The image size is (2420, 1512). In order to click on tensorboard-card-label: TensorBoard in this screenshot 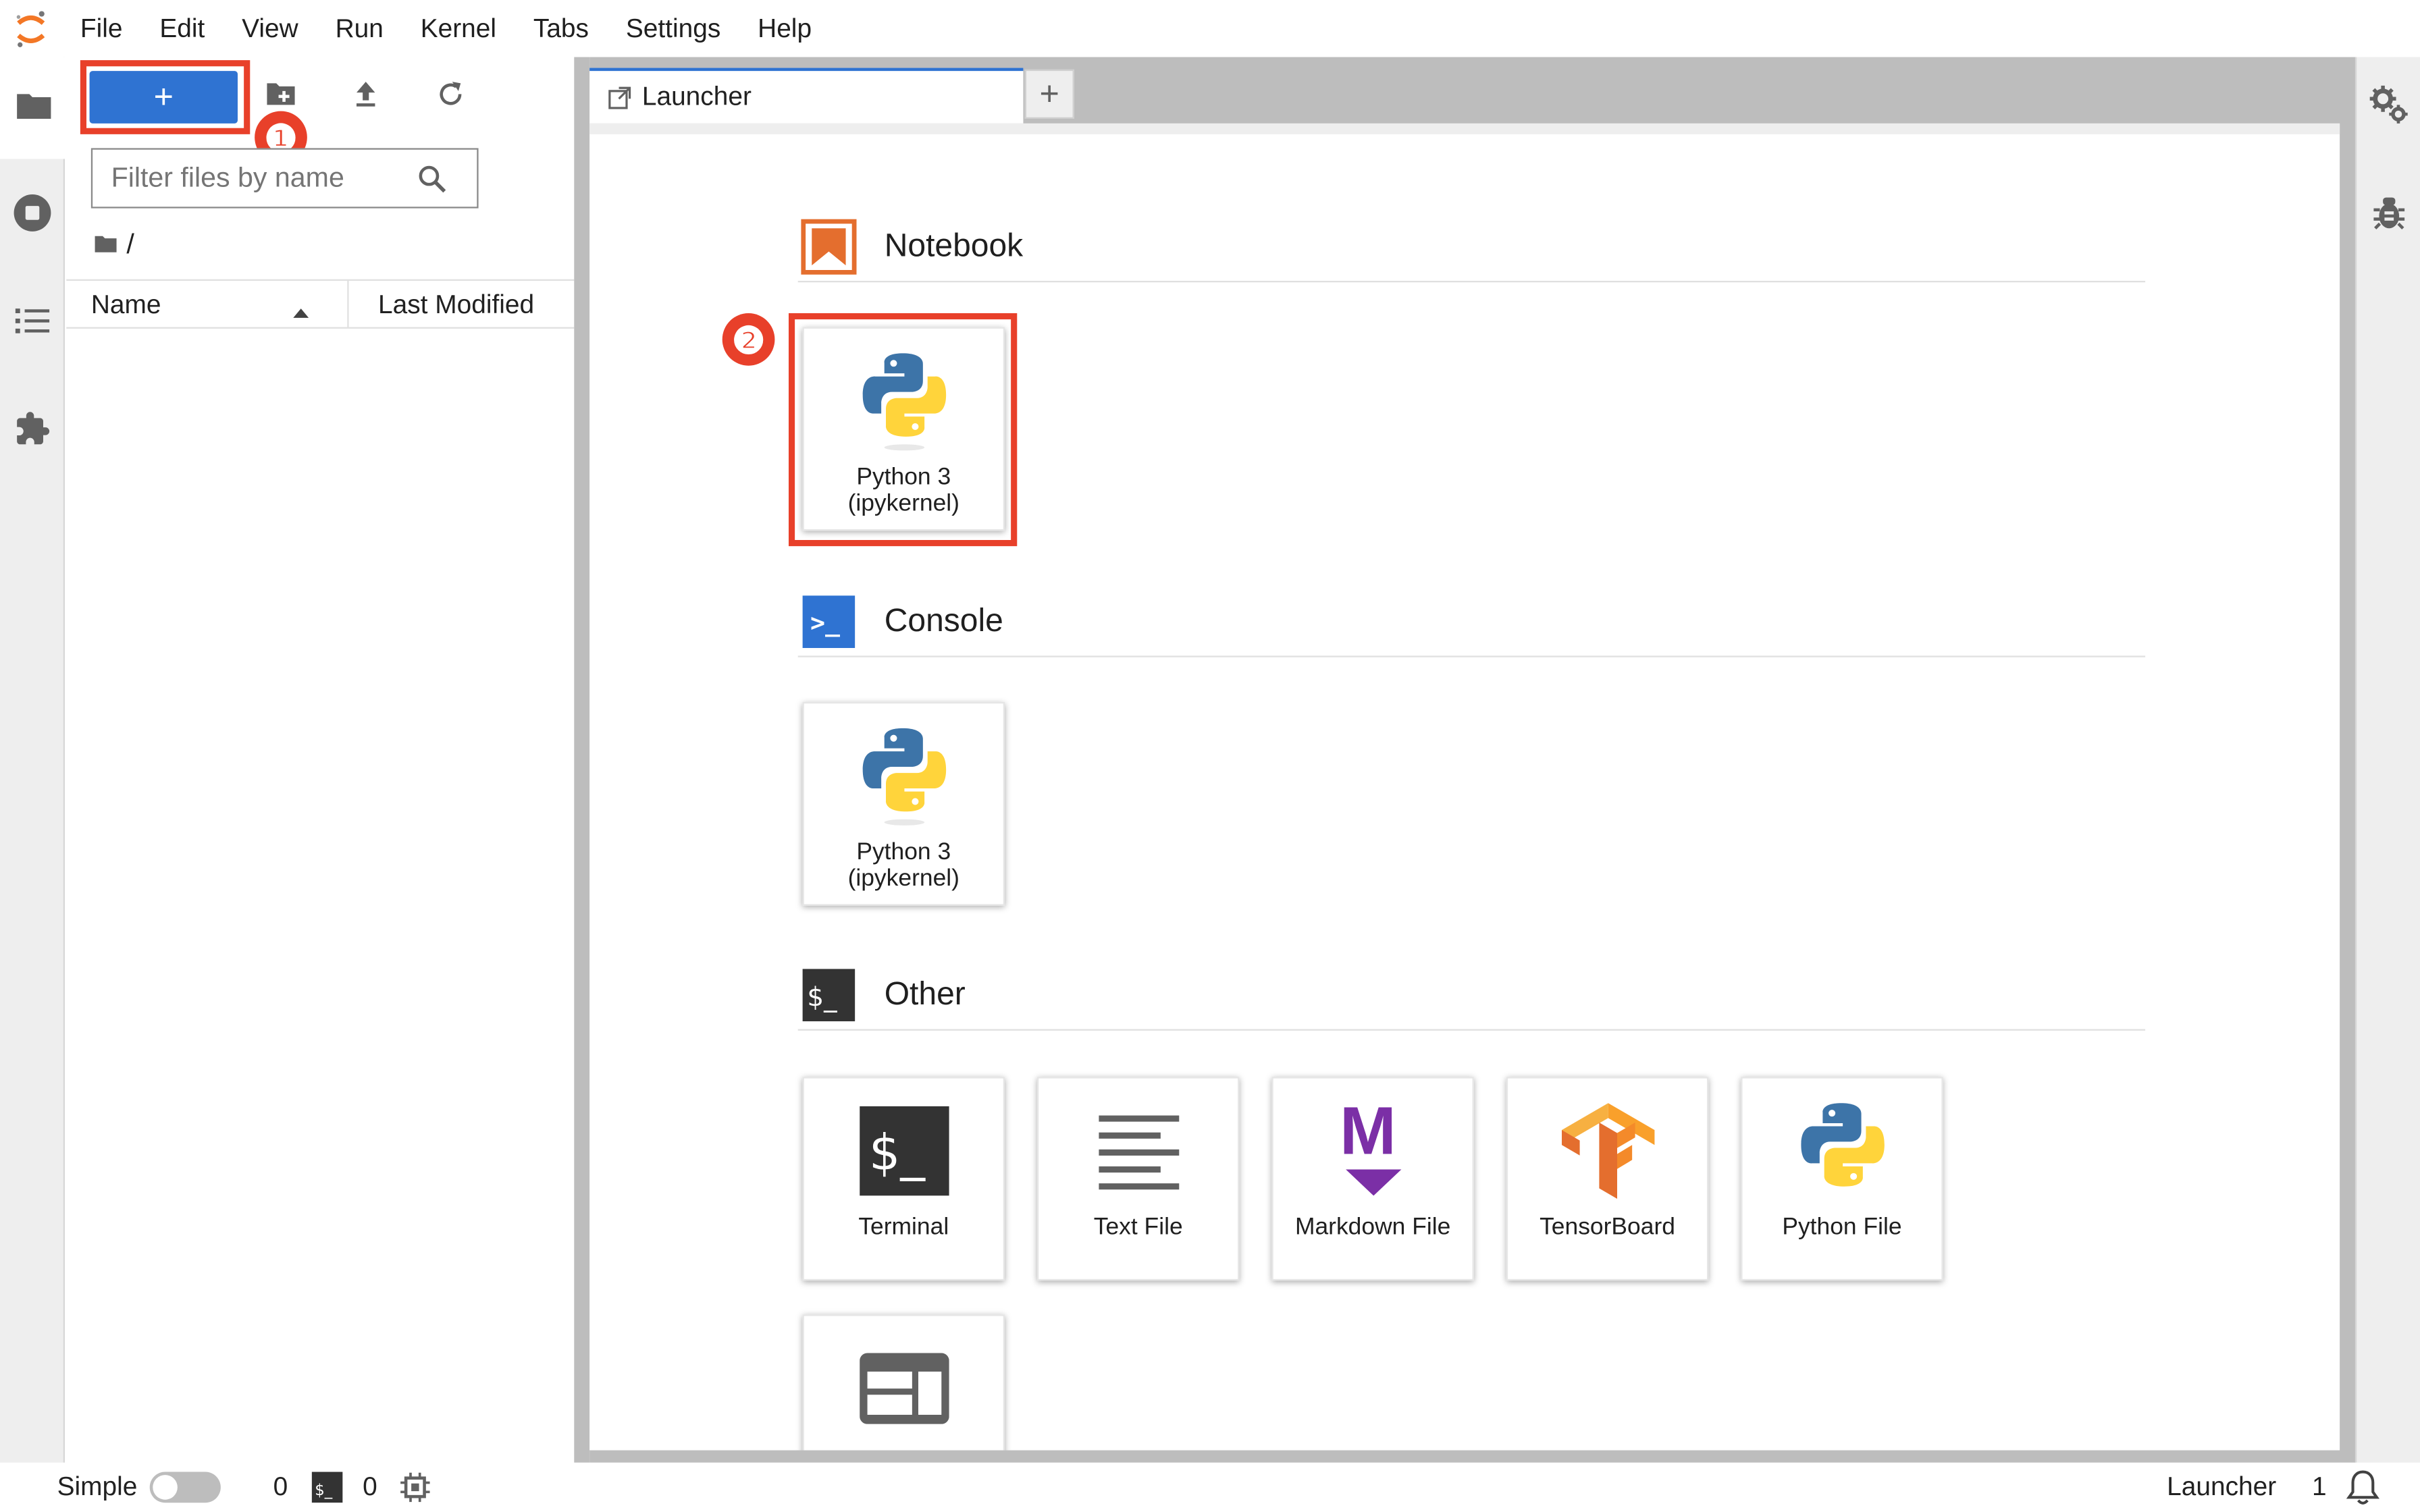, I will do `click(1607, 1227)`.